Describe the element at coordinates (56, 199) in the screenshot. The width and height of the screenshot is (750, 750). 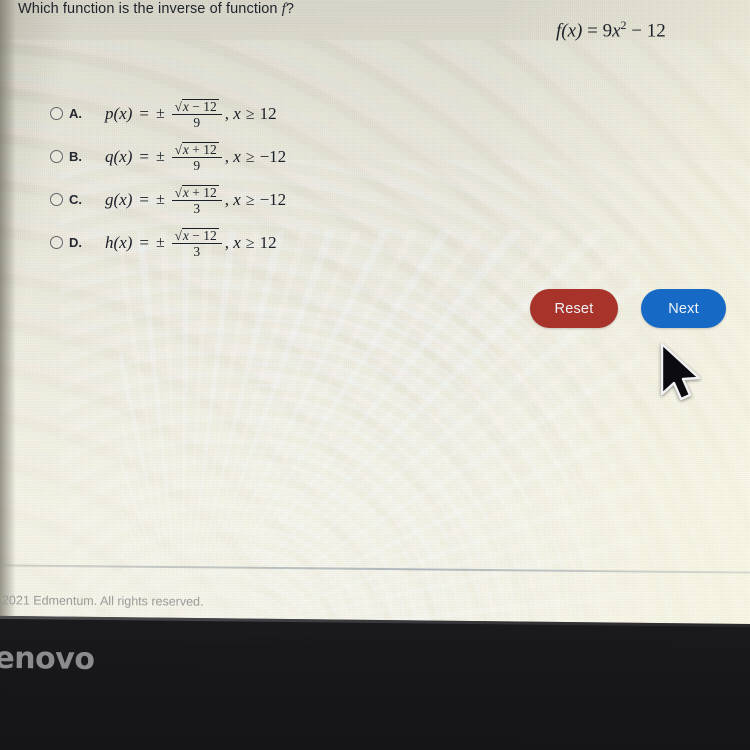
I see `radio-button-icon-c` at that location.